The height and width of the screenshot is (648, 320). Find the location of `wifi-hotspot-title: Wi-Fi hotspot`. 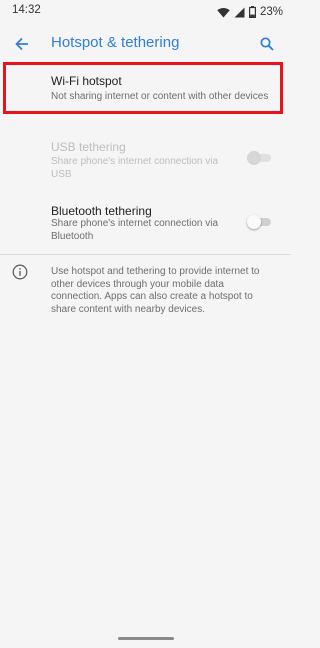

wifi-hotspot-title: Wi-Fi hotspot is located at coordinates (86, 81).